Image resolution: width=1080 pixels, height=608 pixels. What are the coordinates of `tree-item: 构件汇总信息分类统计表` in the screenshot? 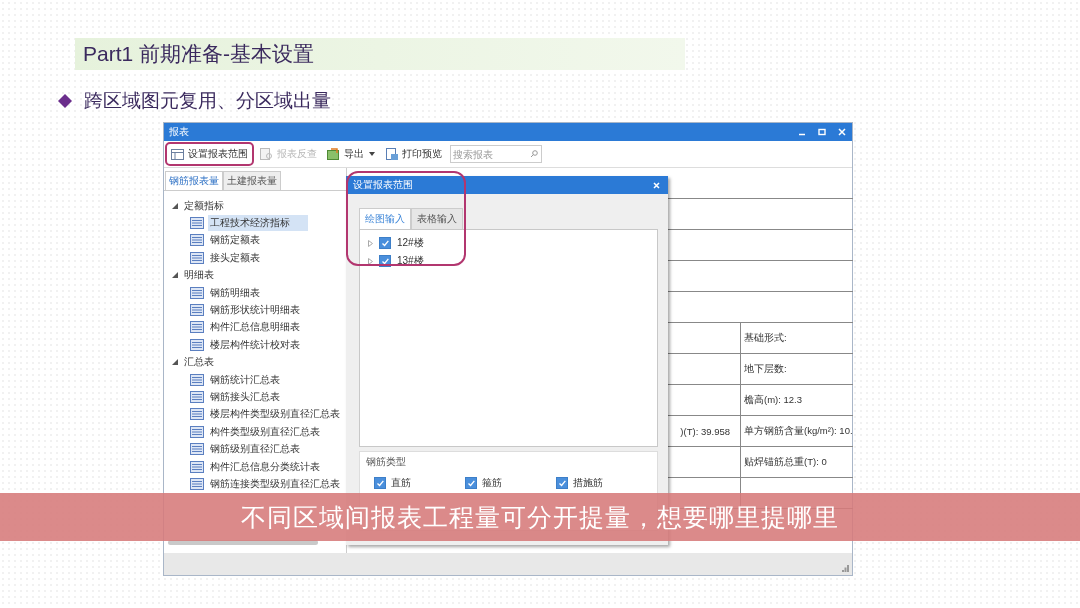 It's located at (265, 466).